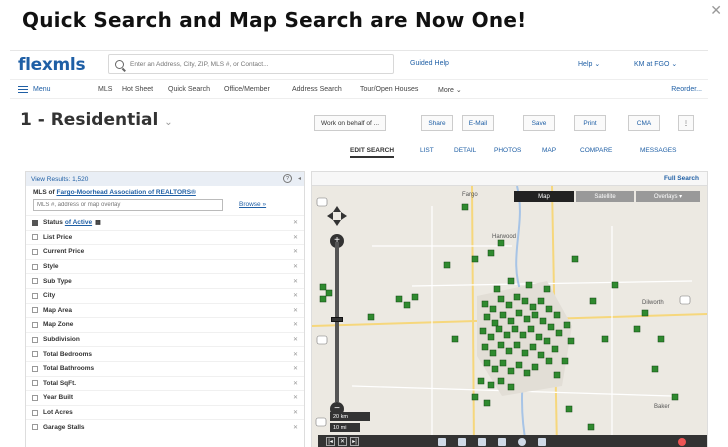 The width and height of the screenshot is (728, 447). I want to click on polygon-tool-icon, so click(482, 442).